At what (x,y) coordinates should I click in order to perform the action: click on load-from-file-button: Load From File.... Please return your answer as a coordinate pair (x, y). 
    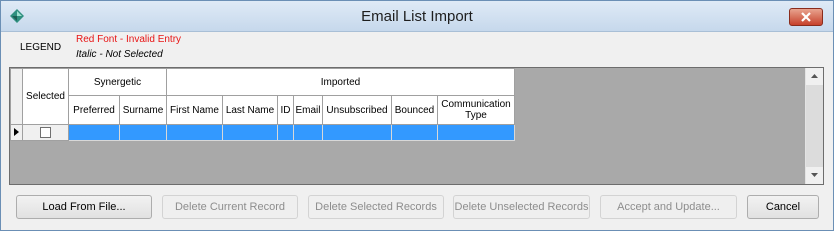
    Looking at the image, I should click on (84, 207).